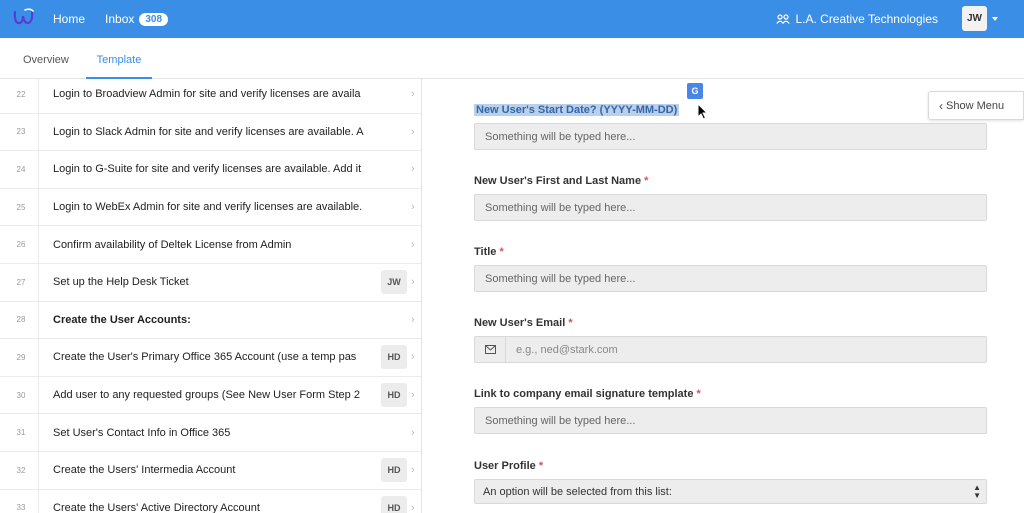  I want to click on field-label-signature-text: Link to company email signature template, so click(584, 394).